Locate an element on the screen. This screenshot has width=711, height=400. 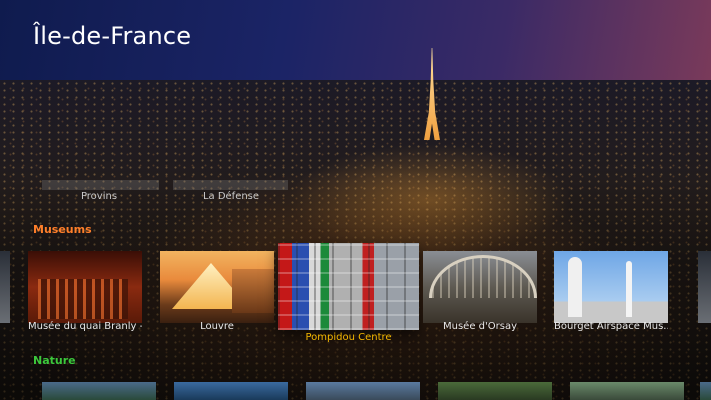
museum-card-louvre: Louvre is located at coordinates (217, 293).